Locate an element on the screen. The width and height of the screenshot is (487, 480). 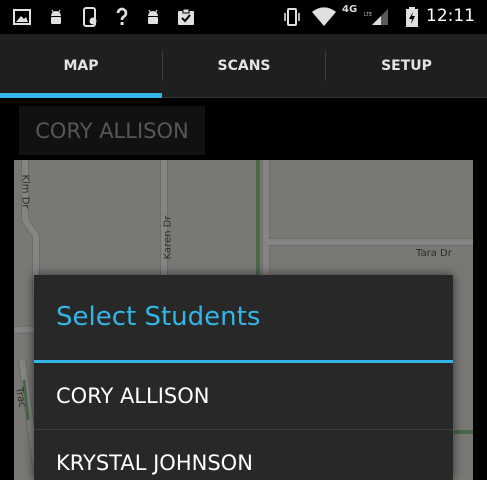
network-type-label: 4G is located at coordinates (350, 9).